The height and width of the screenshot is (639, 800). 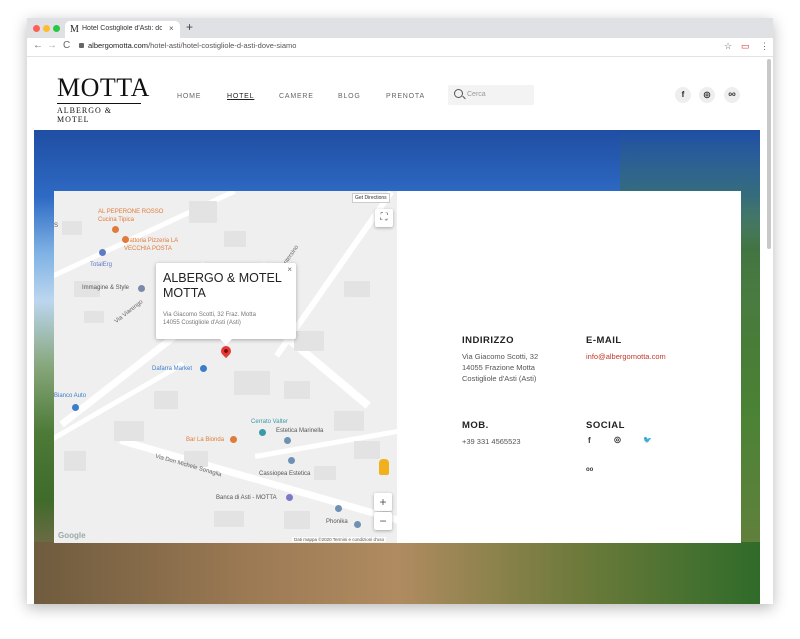 What do you see at coordinates (647, 440) in the screenshot?
I see `twitter-icon: 🐦` at bounding box center [647, 440].